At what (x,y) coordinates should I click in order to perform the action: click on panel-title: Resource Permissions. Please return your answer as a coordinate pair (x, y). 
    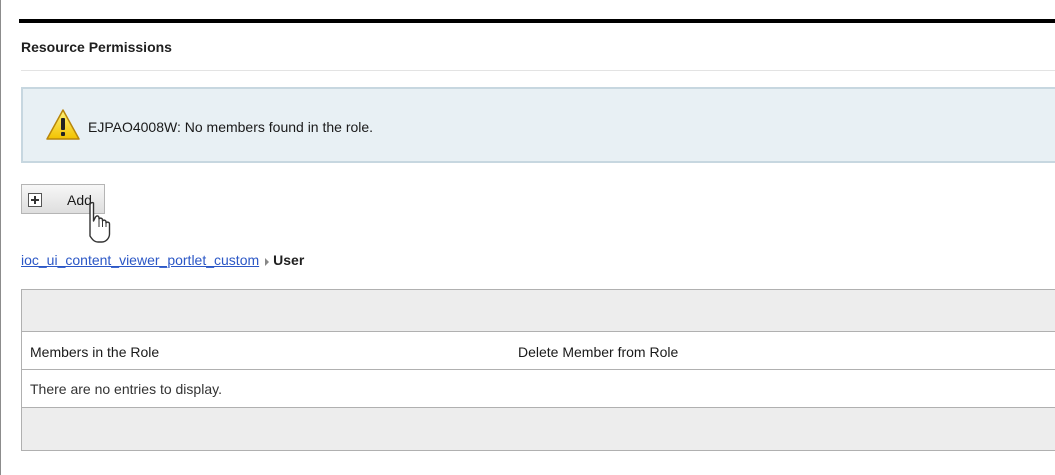
    Looking at the image, I should click on (96, 47).